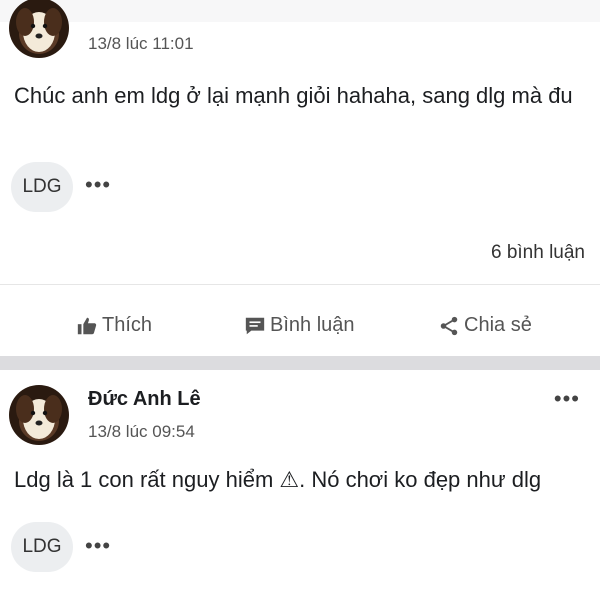 The height and width of the screenshot is (600, 600). What do you see at coordinates (498, 325) in the screenshot?
I see `share-label: Chia sẻ` at bounding box center [498, 325].